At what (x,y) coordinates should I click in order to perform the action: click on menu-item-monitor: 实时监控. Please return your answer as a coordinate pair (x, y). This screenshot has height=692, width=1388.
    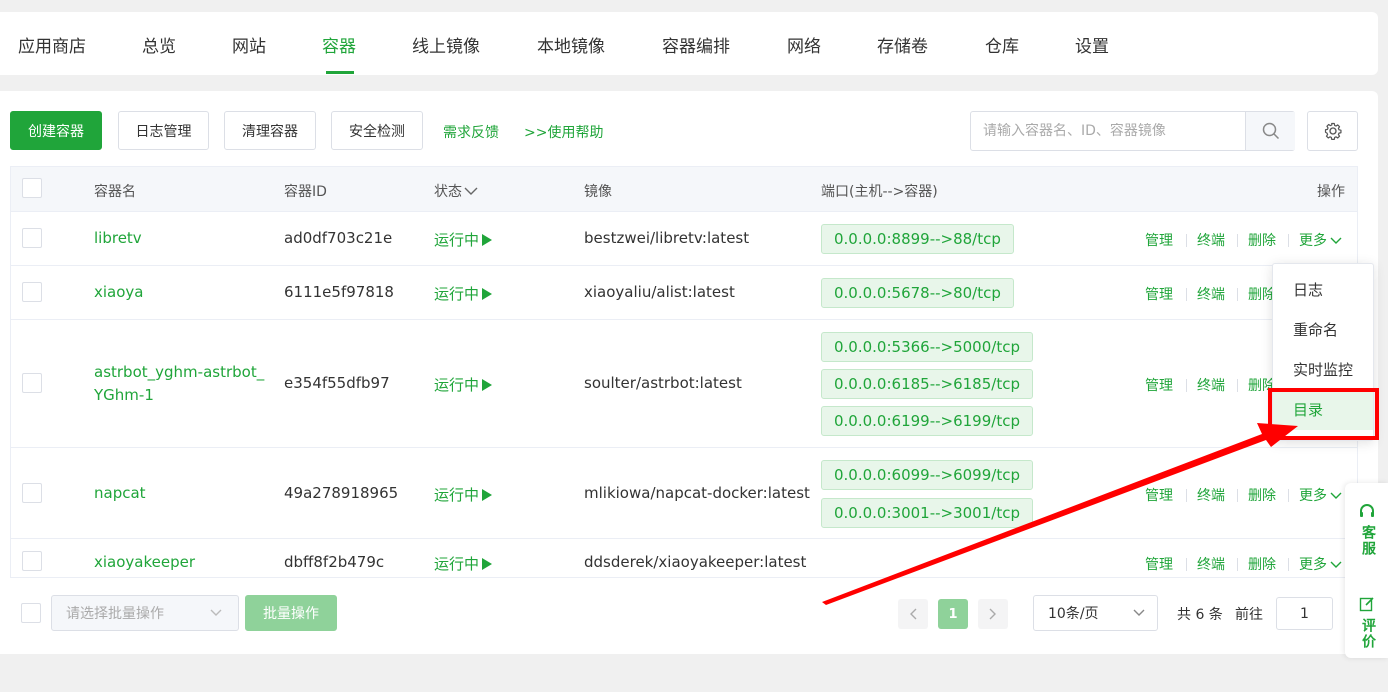
    Looking at the image, I should click on (1323, 370).